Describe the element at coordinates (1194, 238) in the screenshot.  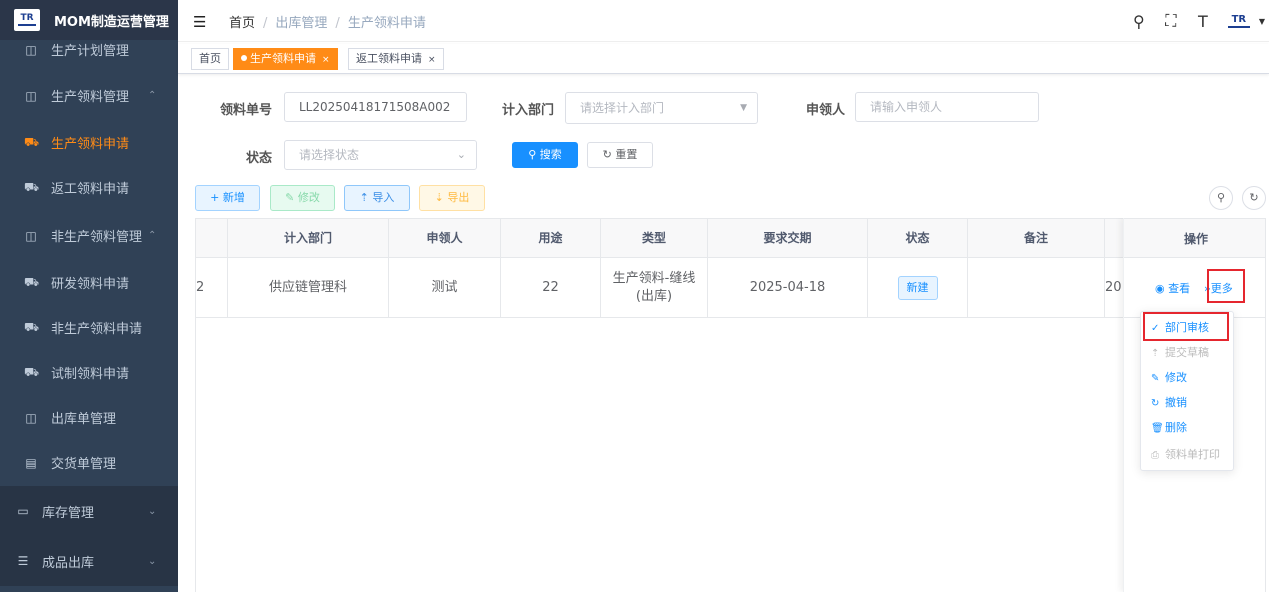
I see `column-header-actions: 操作` at that location.